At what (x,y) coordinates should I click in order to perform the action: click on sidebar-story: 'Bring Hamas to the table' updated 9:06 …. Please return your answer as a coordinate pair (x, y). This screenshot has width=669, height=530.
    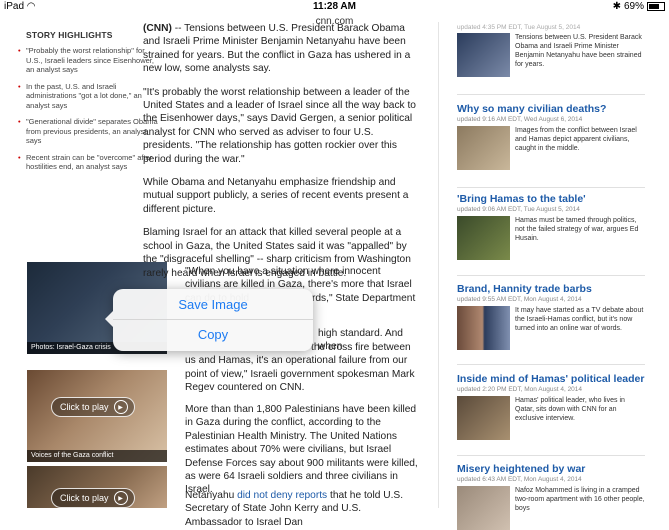
    Looking at the image, I should click on (551, 226).